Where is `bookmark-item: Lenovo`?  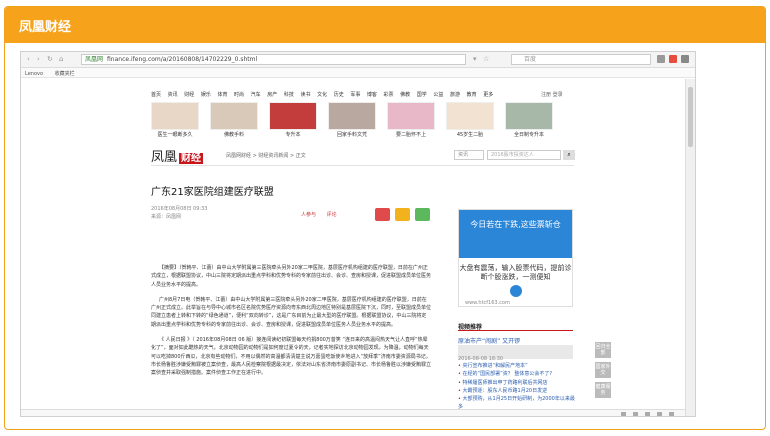
bookmark-item: Lenovo is located at coordinates (34, 74).